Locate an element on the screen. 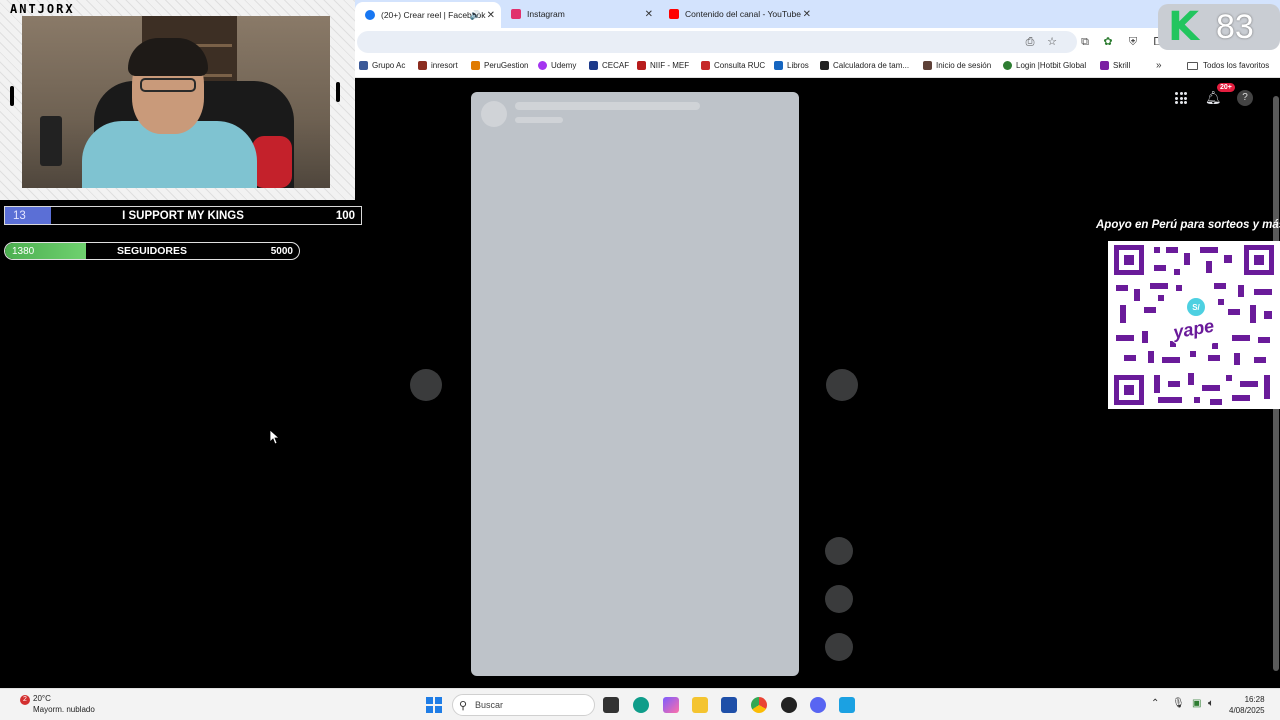 This screenshot has width=1280, height=720. instagram-icon is located at coordinates (516, 14).